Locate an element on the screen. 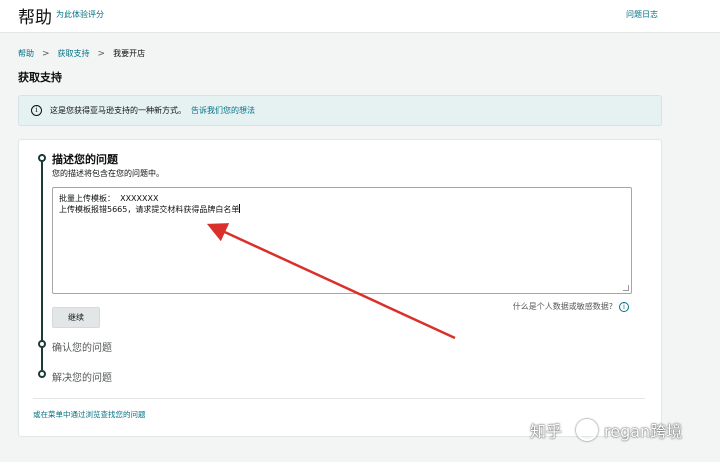 Image resolution: width=720 pixels, height=462 pixels. top-bar: 帮助 为此体验评分 问题日志 is located at coordinates (360, 16).